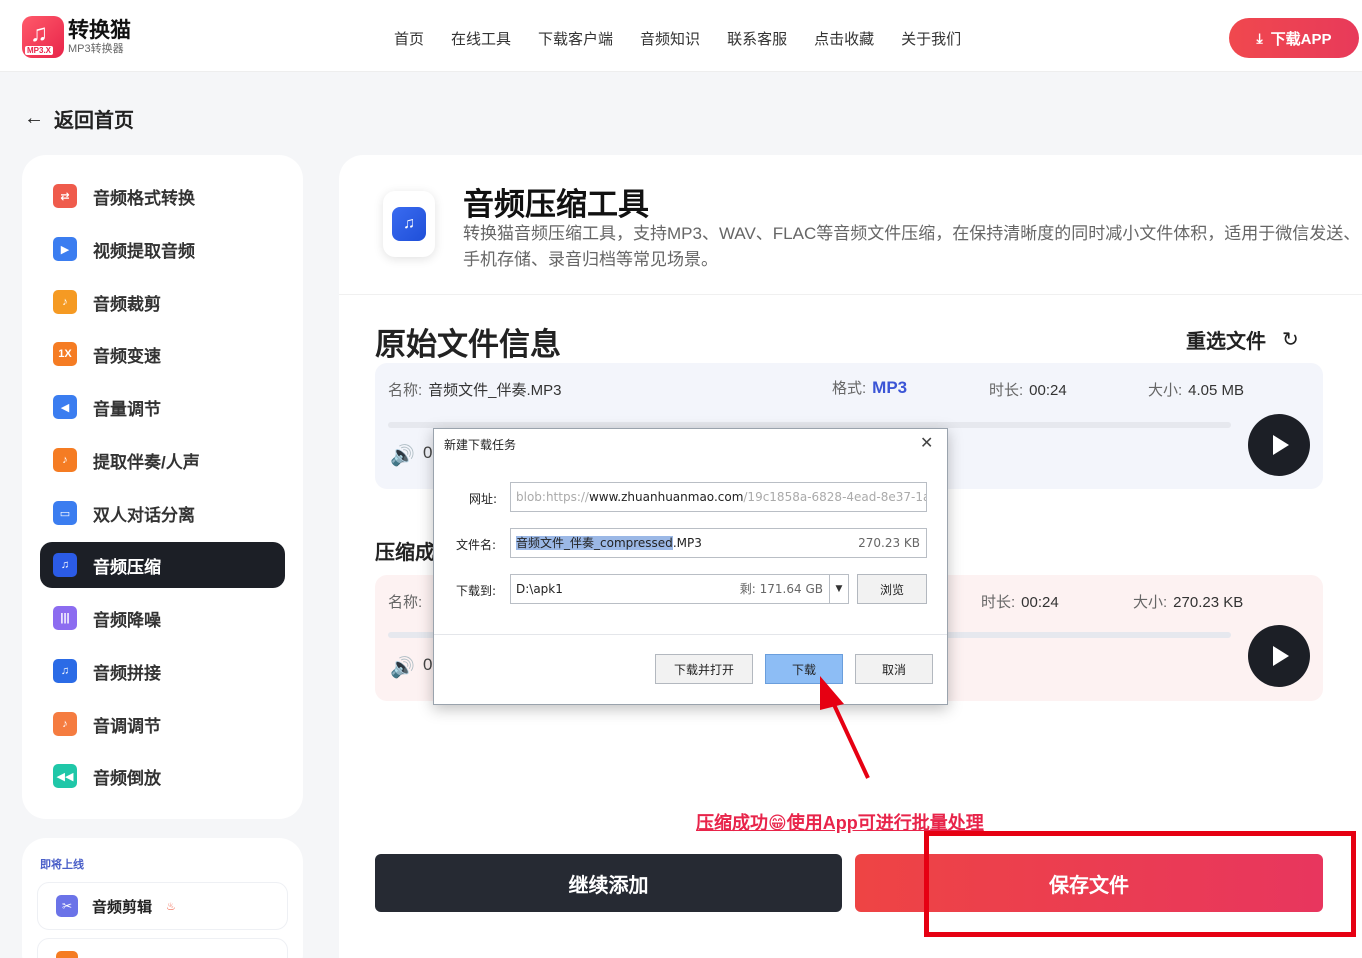  I want to click on logo-tag: MP3.X, so click(39, 50).